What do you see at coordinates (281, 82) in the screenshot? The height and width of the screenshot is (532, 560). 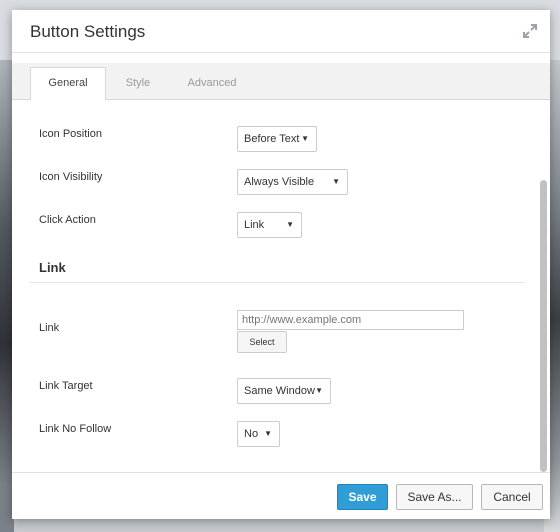 I see `tab-bar: General Style Advanced` at bounding box center [281, 82].